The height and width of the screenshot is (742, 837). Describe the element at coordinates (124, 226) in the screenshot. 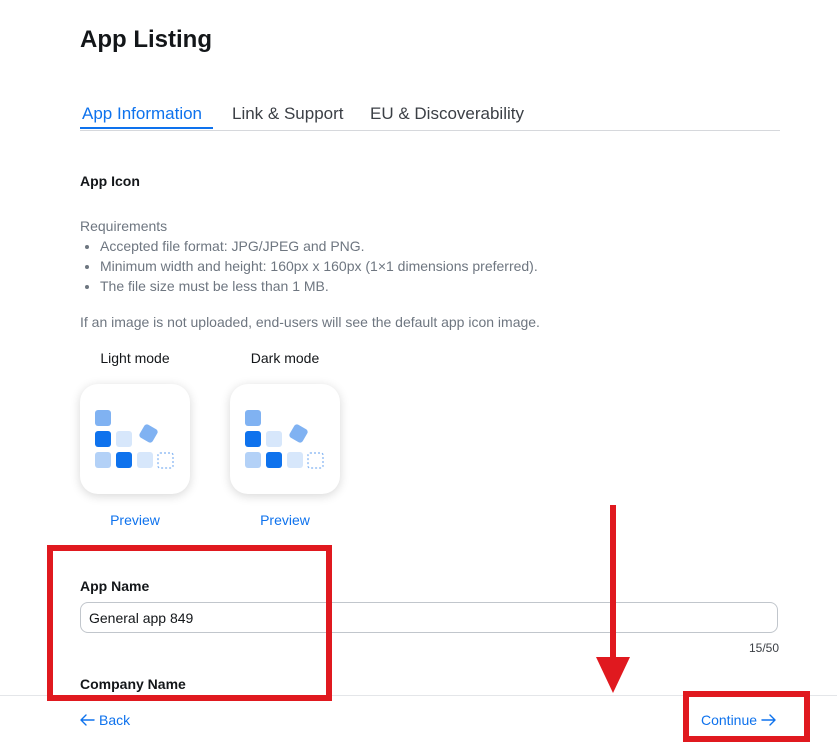

I see `requirements-title: Requirements` at that location.